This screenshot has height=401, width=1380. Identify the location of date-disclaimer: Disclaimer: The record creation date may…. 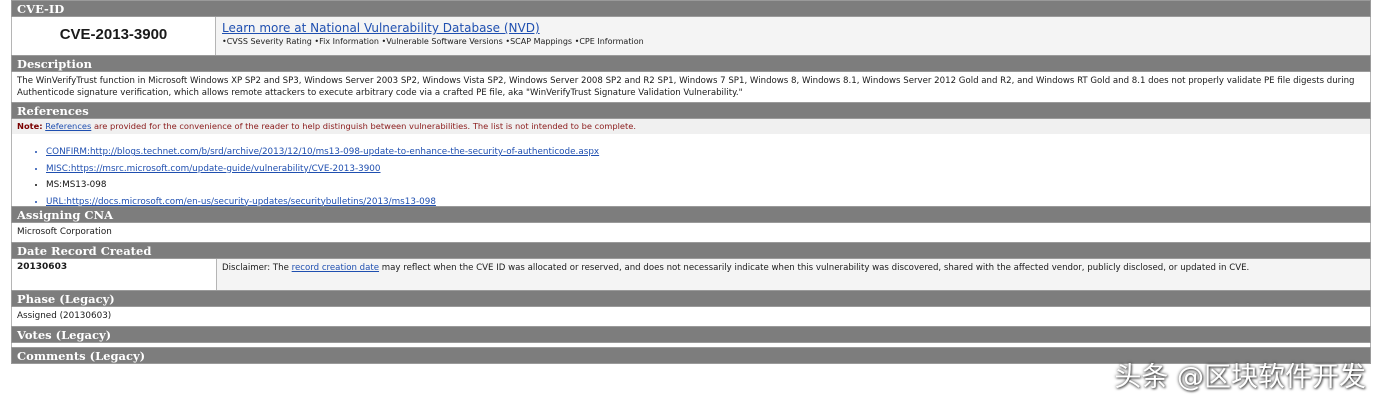
(793, 274).